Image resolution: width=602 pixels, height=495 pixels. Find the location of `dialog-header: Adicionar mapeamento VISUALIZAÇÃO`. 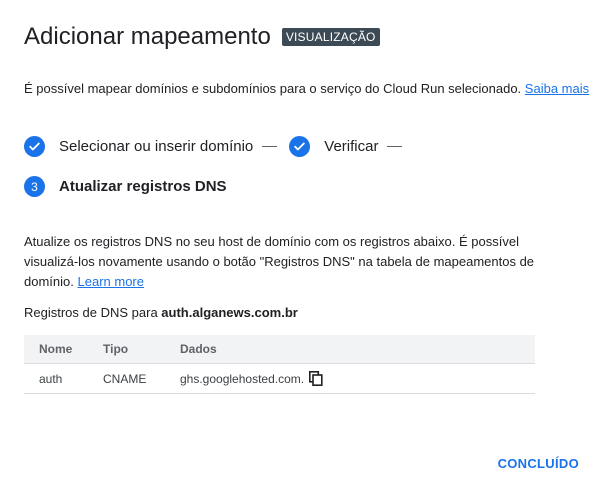

dialog-header: Adicionar mapeamento VISUALIZAÇÃO is located at coordinates (202, 37).